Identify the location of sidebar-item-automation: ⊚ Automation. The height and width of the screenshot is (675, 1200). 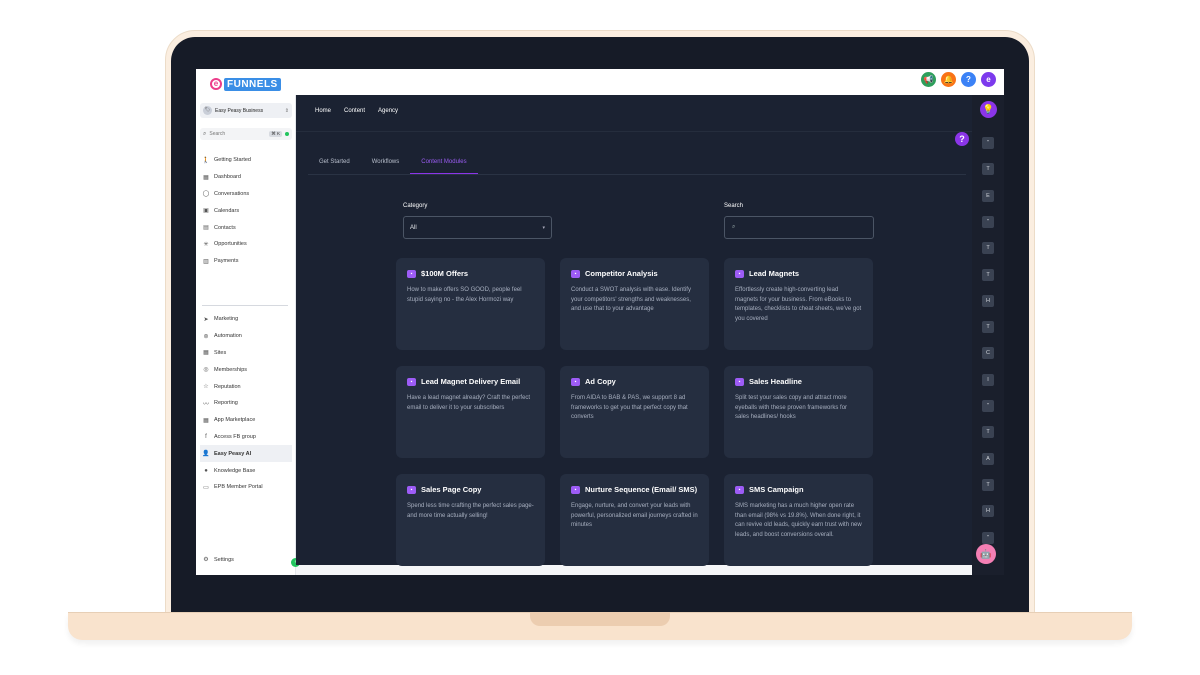
(246, 336).